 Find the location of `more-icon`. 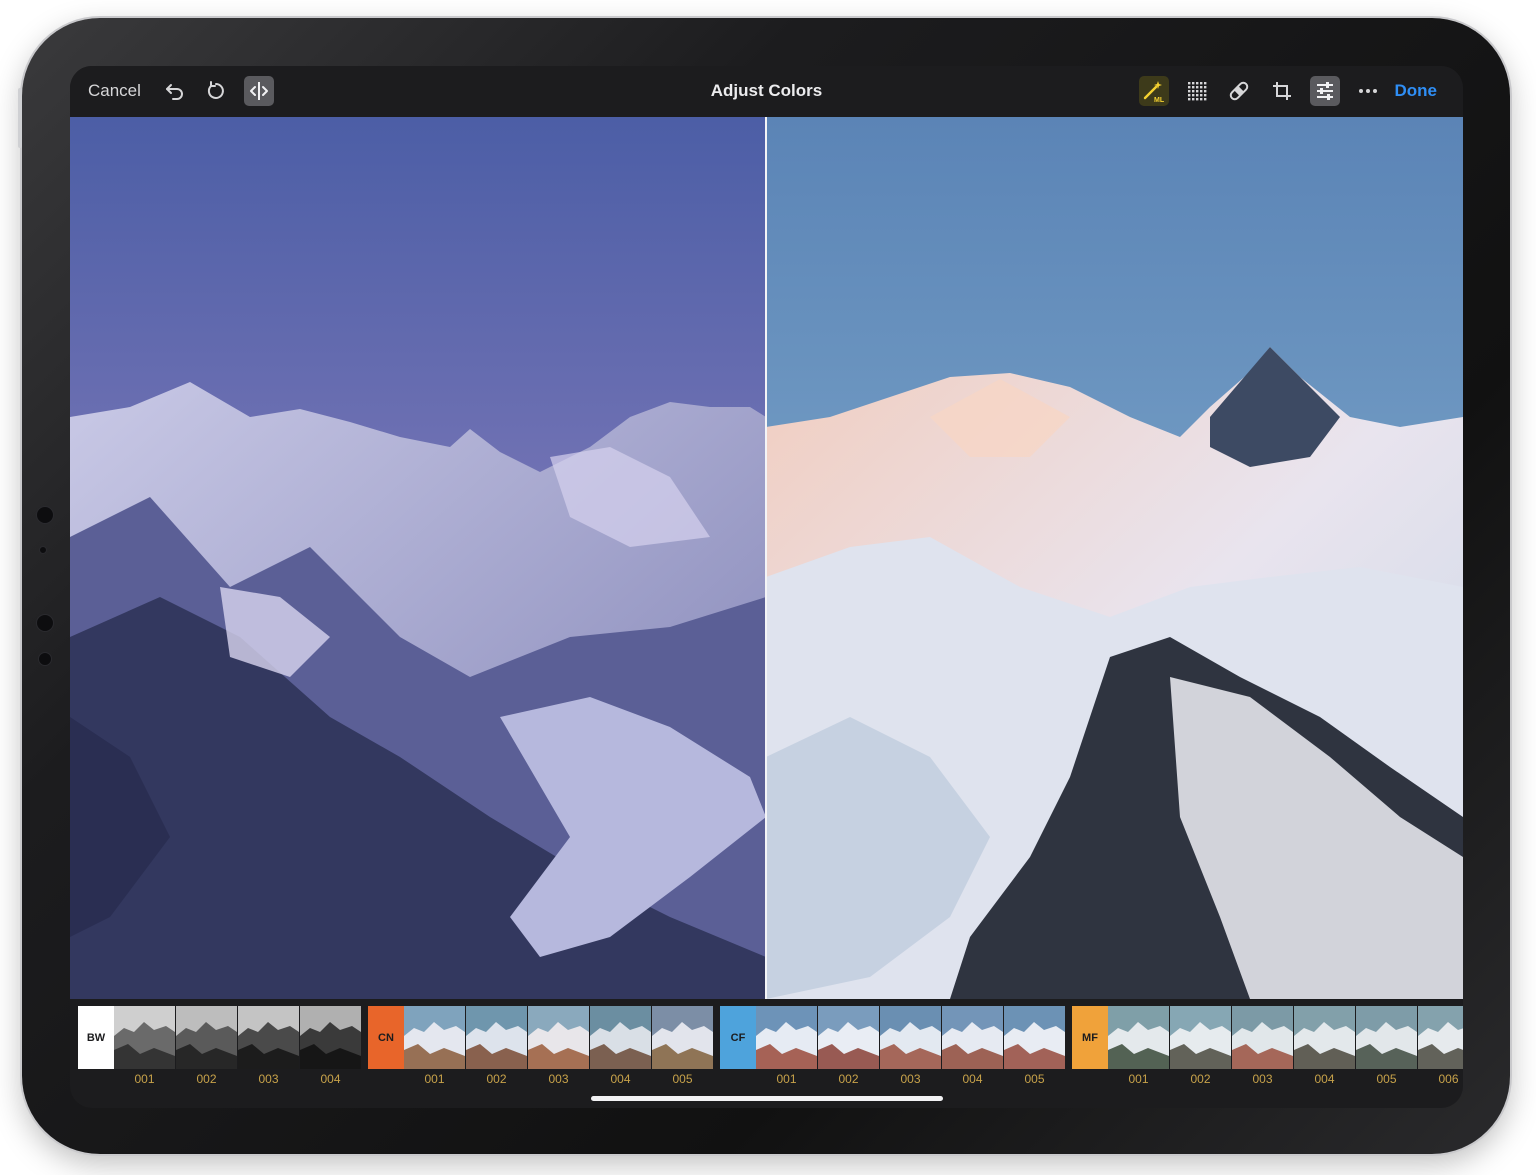

more-icon is located at coordinates (1368, 91).